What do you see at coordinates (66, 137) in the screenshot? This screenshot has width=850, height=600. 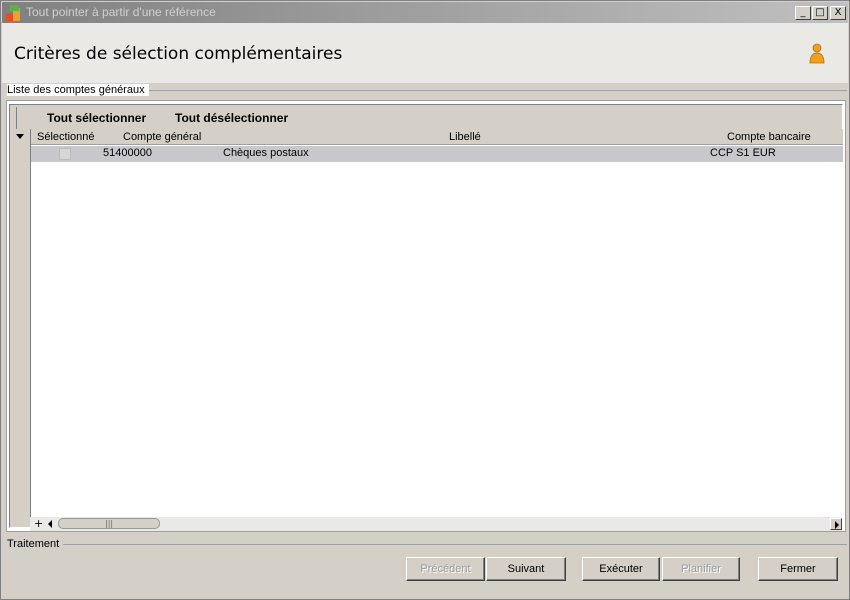 I see `column-header-selected: Sélectionné` at bounding box center [66, 137].